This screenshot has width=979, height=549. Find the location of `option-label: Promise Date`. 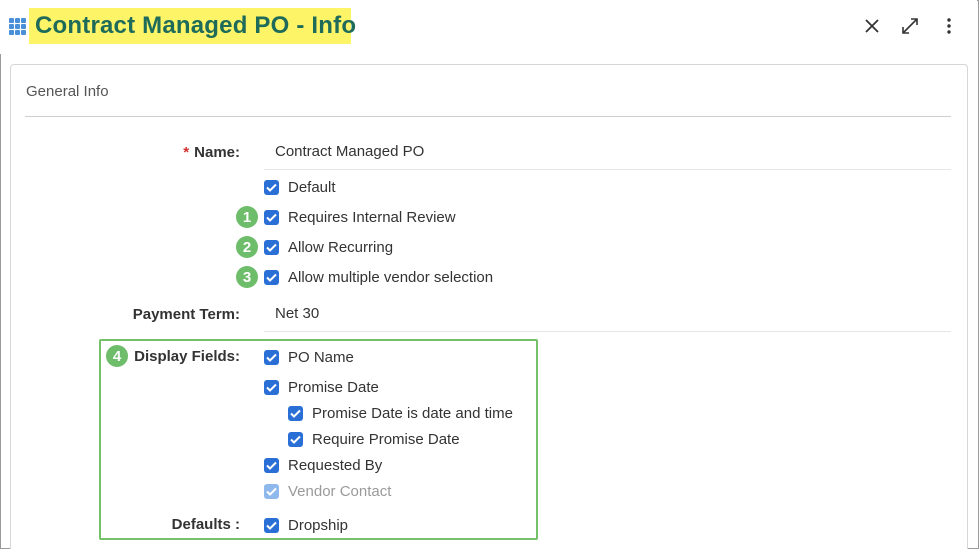

option-label: Promise Date is located at coordinates (333, 387).